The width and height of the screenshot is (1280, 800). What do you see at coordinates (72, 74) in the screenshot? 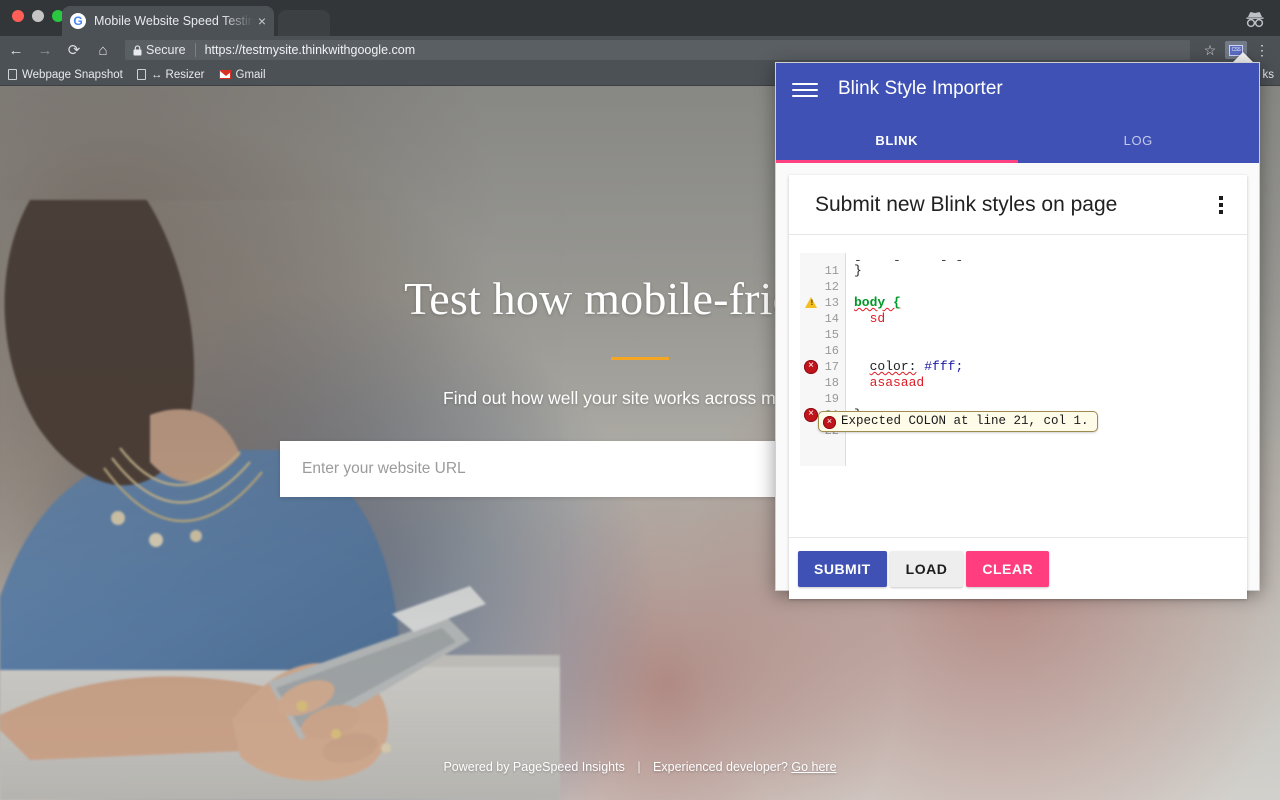
I see `bookmark-label: Webpage Snapshot` at bounding box center [72, 74].